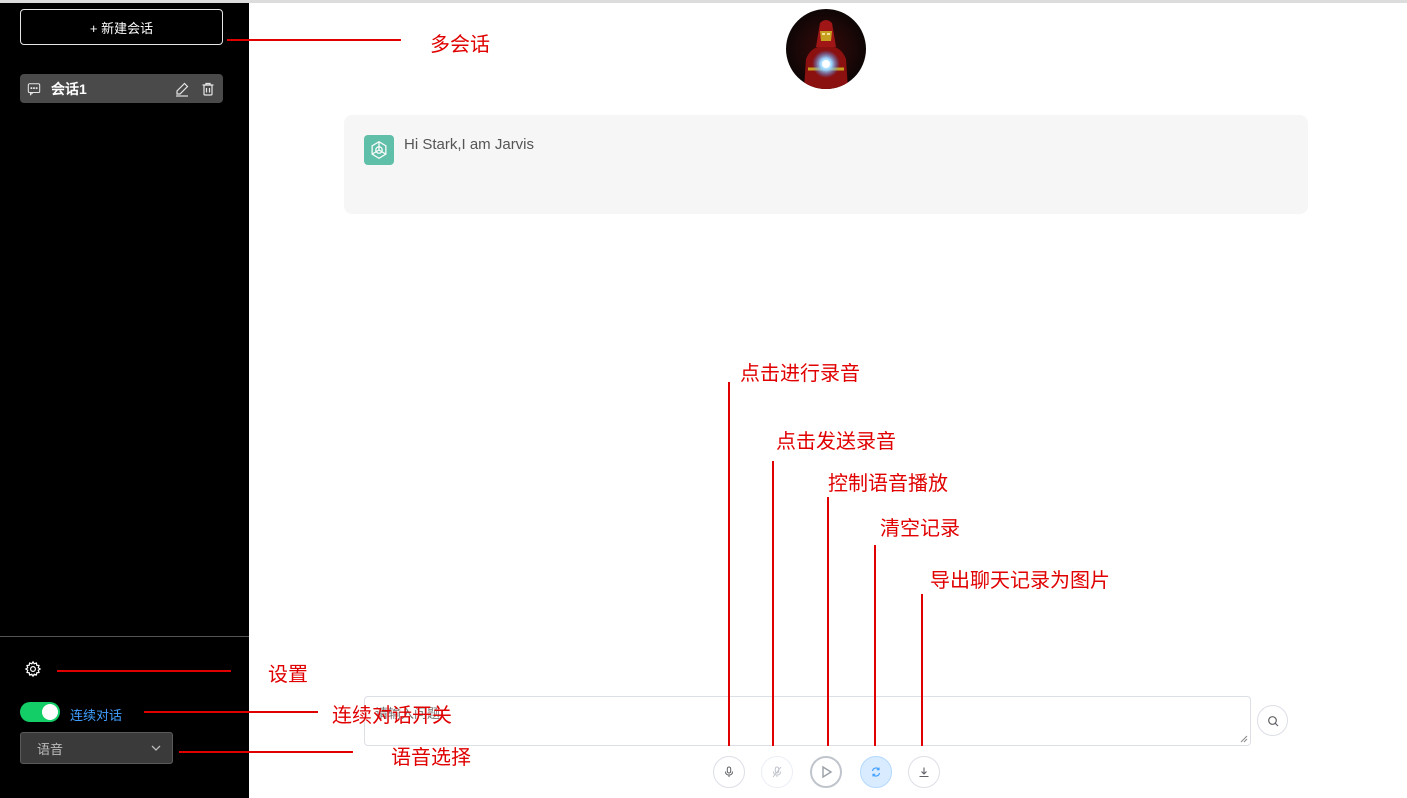 The image size is (1407, 798). I want to click on question-input, so click(807, 721).